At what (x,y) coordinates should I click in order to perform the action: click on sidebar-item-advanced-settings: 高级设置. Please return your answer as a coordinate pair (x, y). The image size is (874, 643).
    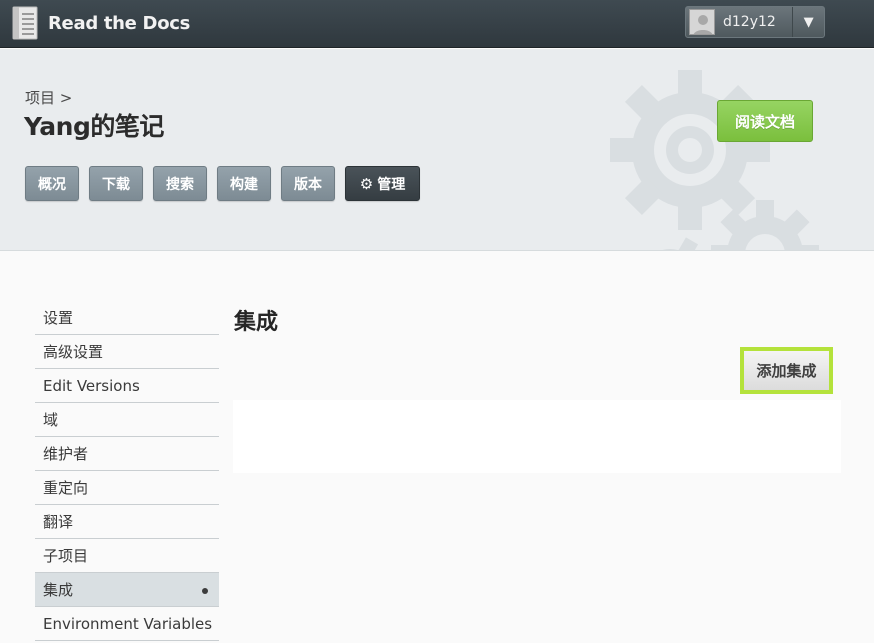
    Looking at the image, I should click on (127, 352).